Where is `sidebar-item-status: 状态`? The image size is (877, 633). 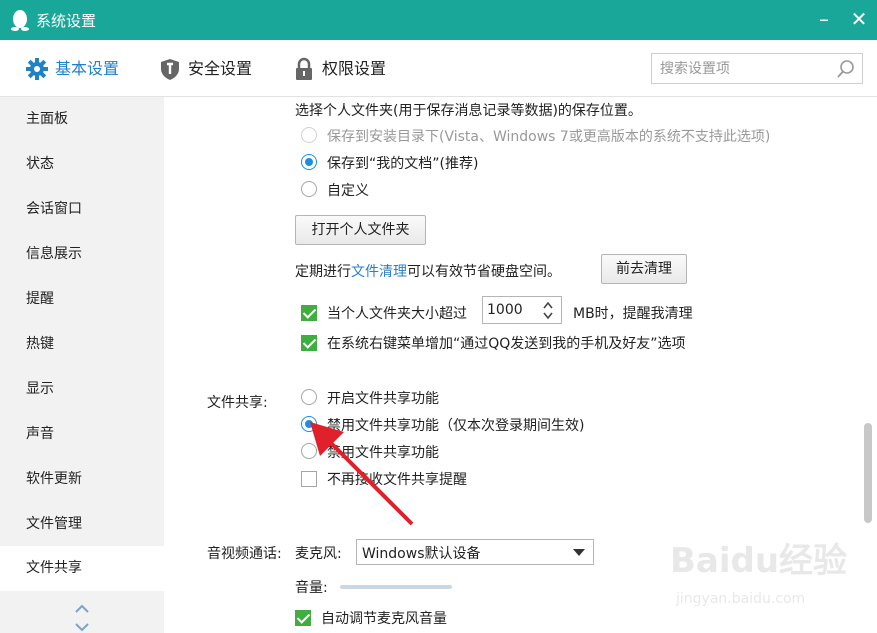 sidebar-item-status: 状态 is located at coordinates (82, 164).